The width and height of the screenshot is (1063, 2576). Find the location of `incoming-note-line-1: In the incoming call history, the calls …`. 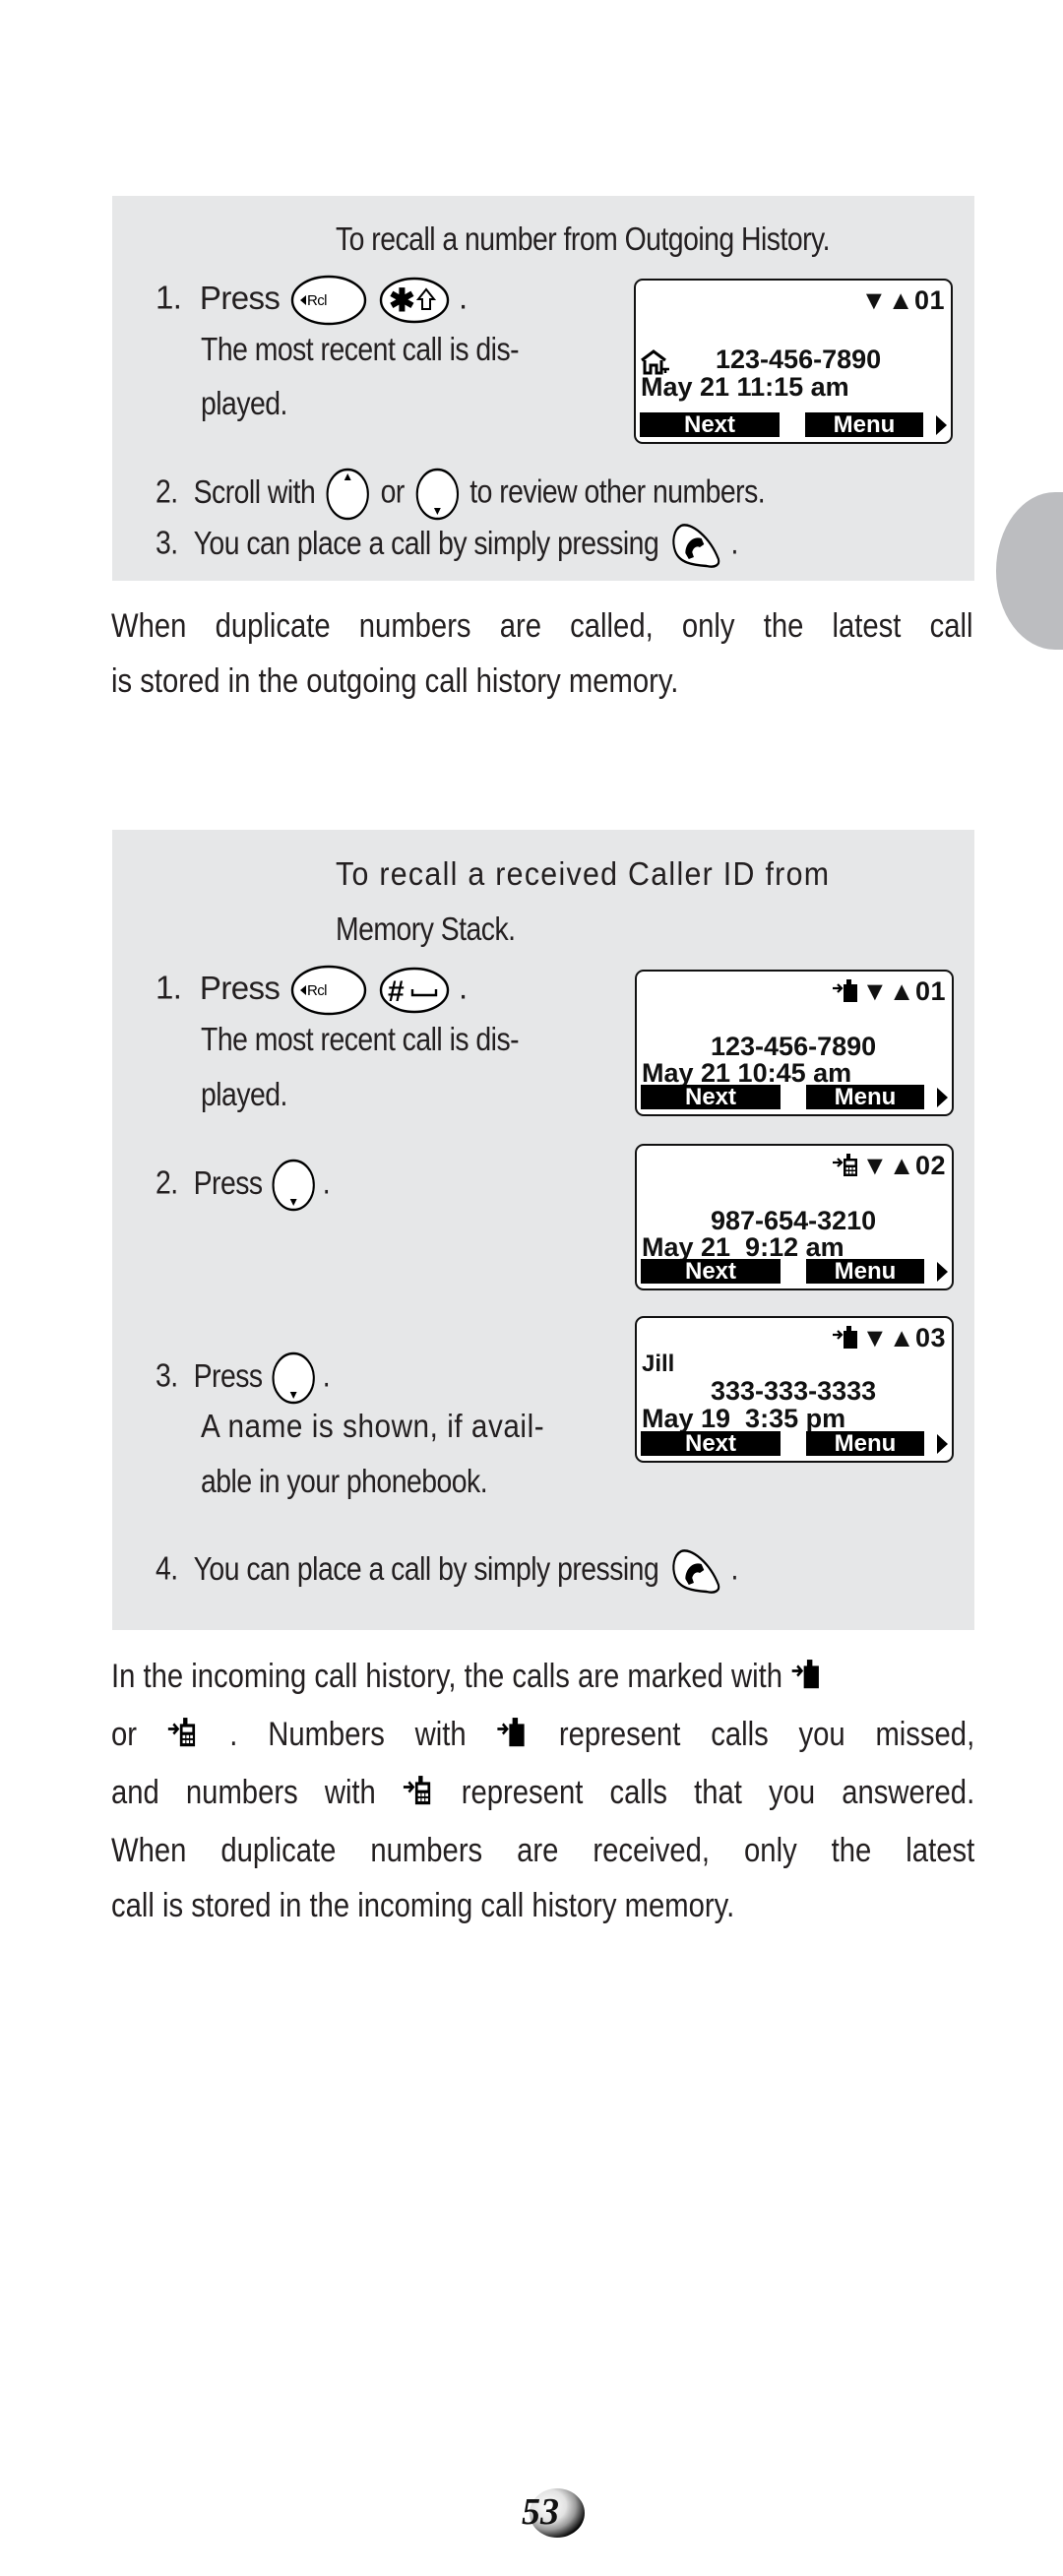

incoming-note-line-1: In the incoming call history, the calls … is located at coordinates (542, 1678).